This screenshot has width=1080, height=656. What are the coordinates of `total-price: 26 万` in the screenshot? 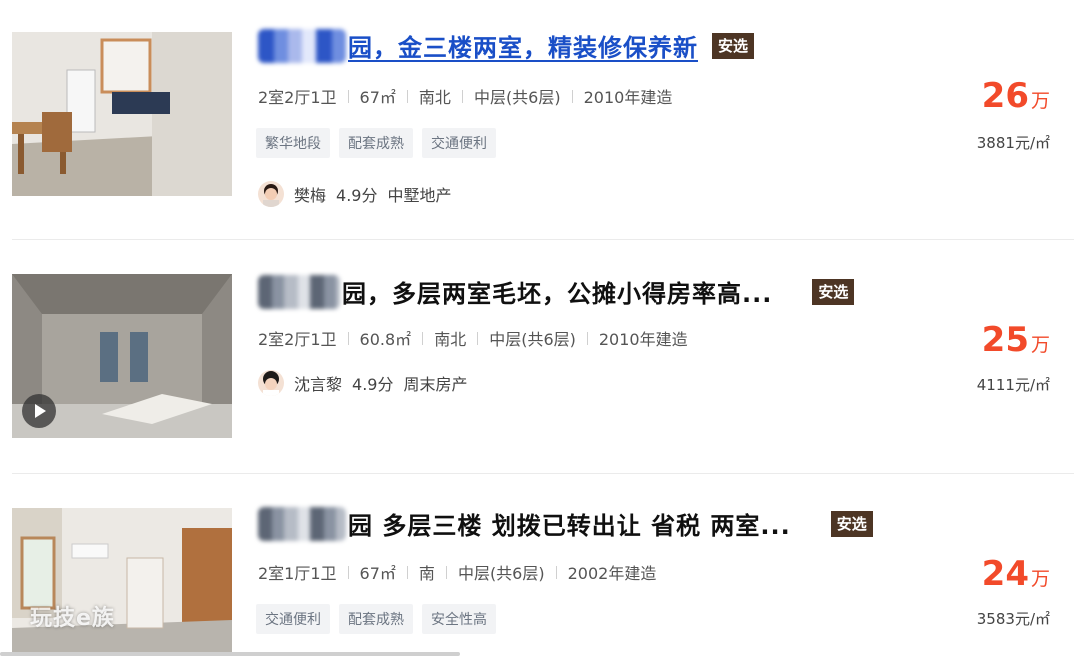 It's located at (1016, 96).